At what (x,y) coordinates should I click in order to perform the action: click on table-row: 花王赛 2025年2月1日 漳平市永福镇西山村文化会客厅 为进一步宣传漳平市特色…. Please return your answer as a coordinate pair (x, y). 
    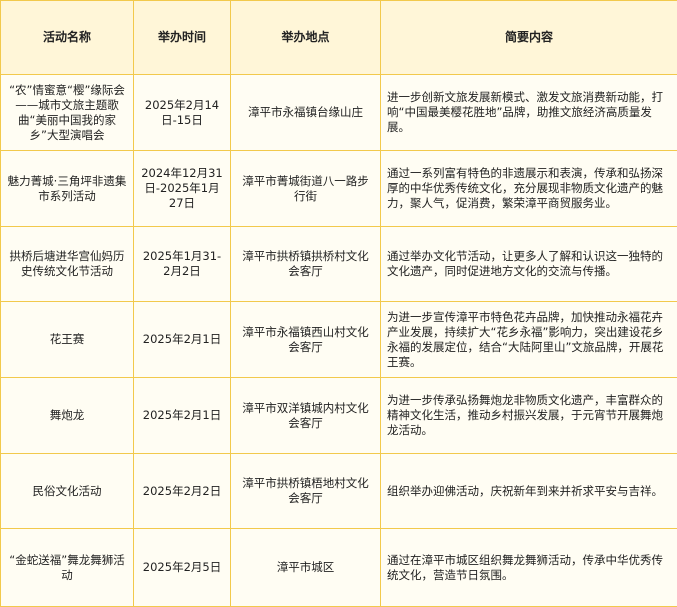
    Looking at the image, I should click on (339, 340).